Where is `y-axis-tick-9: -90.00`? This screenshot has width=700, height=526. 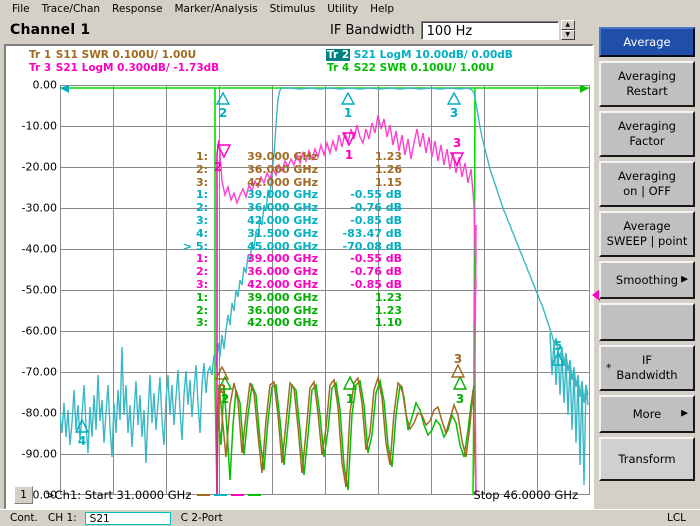
y-axis-tick-9: -90.00 is located at coordinates (39, 454).